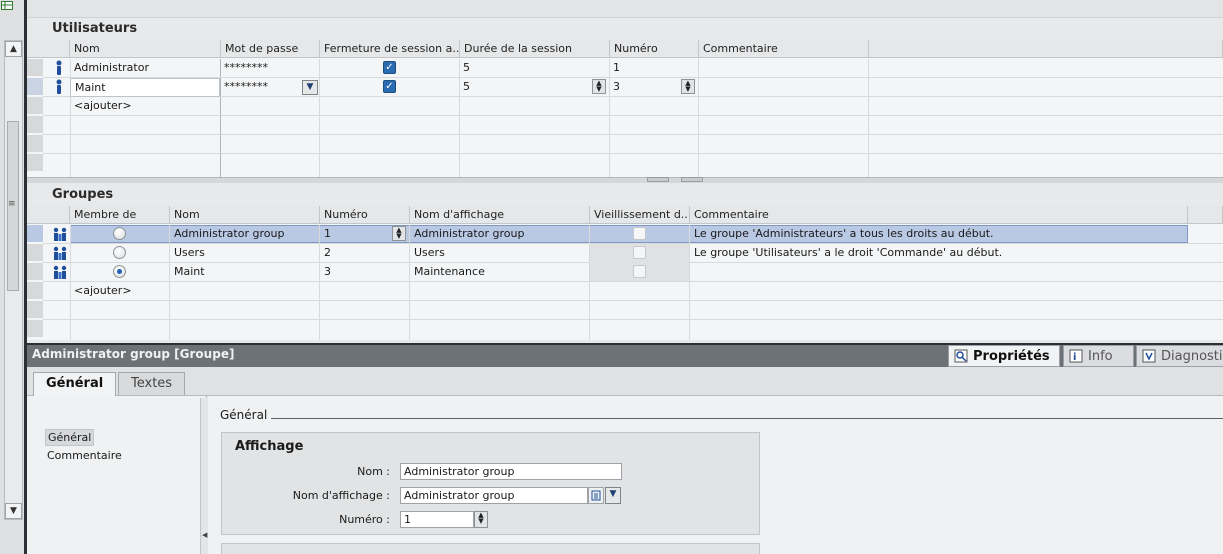  I want to click on vertical-scrollbar: ▲ ≡ ▼, so click(13, 280).